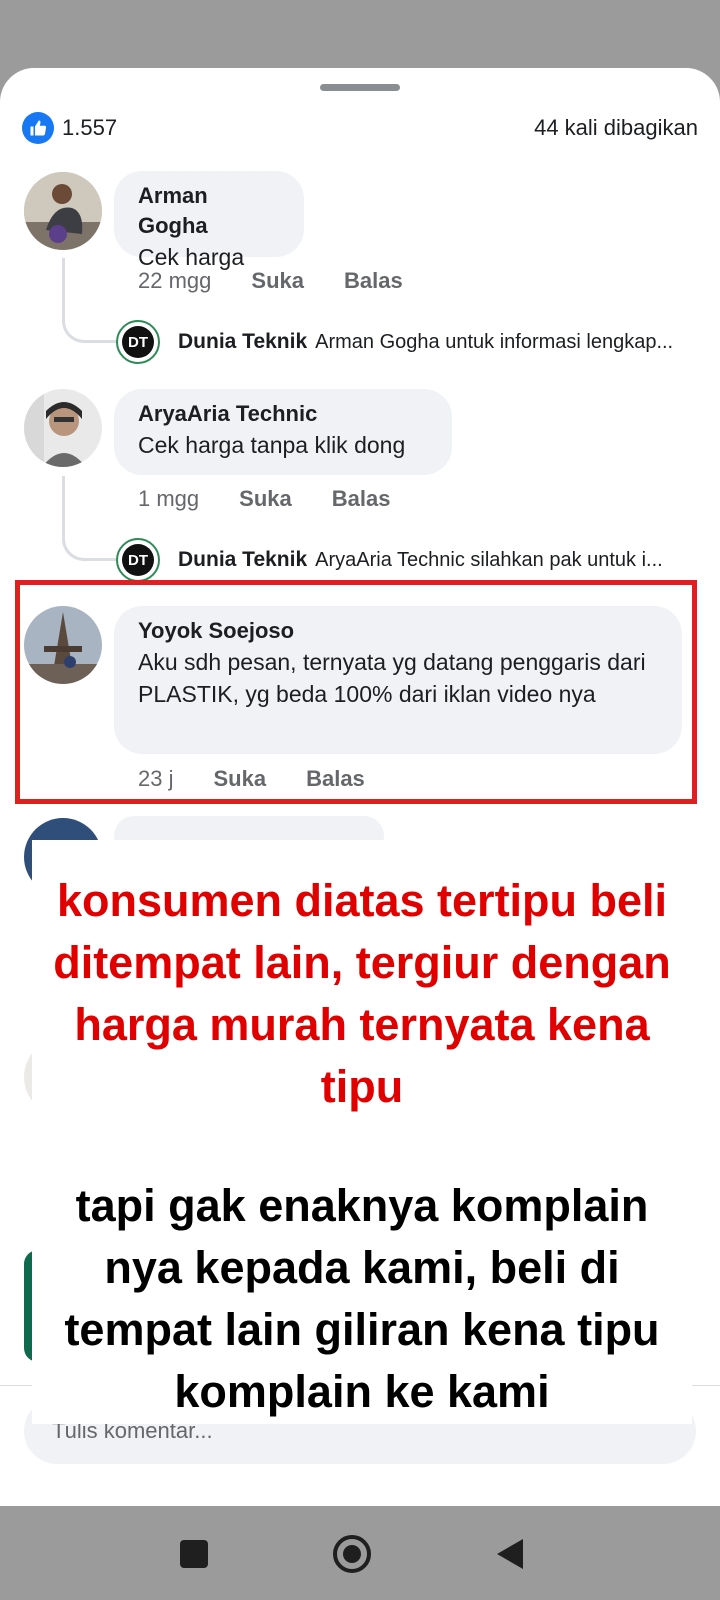 Image resolution: width=720 pixels, height=1600 pixels. Describe the element at coordinates (283, 414) in the screenshot. I see `comment-author: AryaAria Technic` at that location.